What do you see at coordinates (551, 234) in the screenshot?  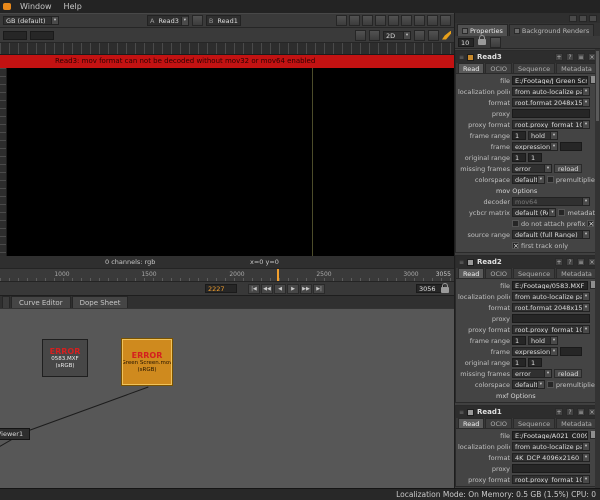 I see `dropdown: default (full Range) ▾` at bounding box center [551, 234].